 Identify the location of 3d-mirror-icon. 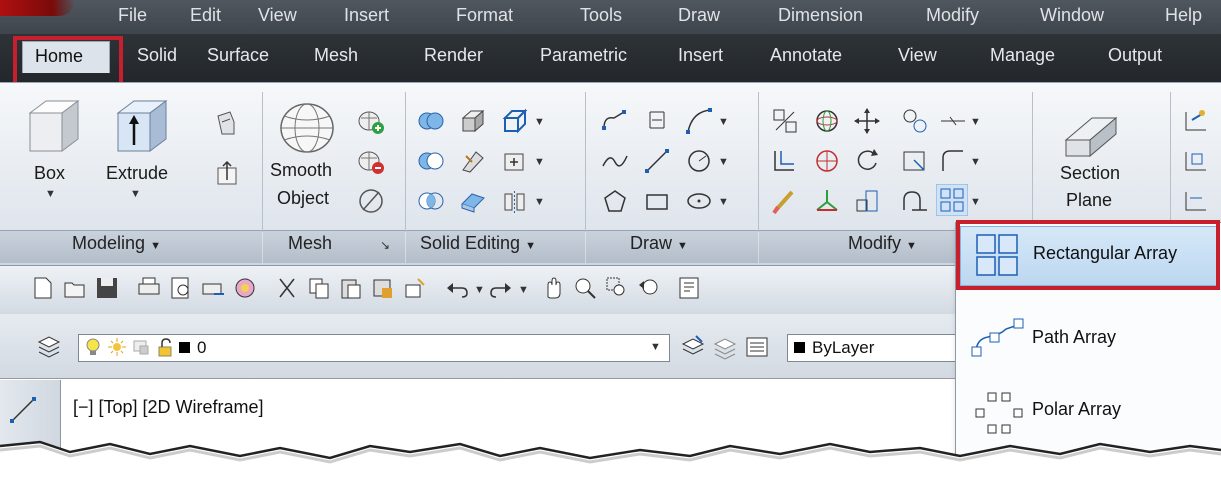
(915, 121).